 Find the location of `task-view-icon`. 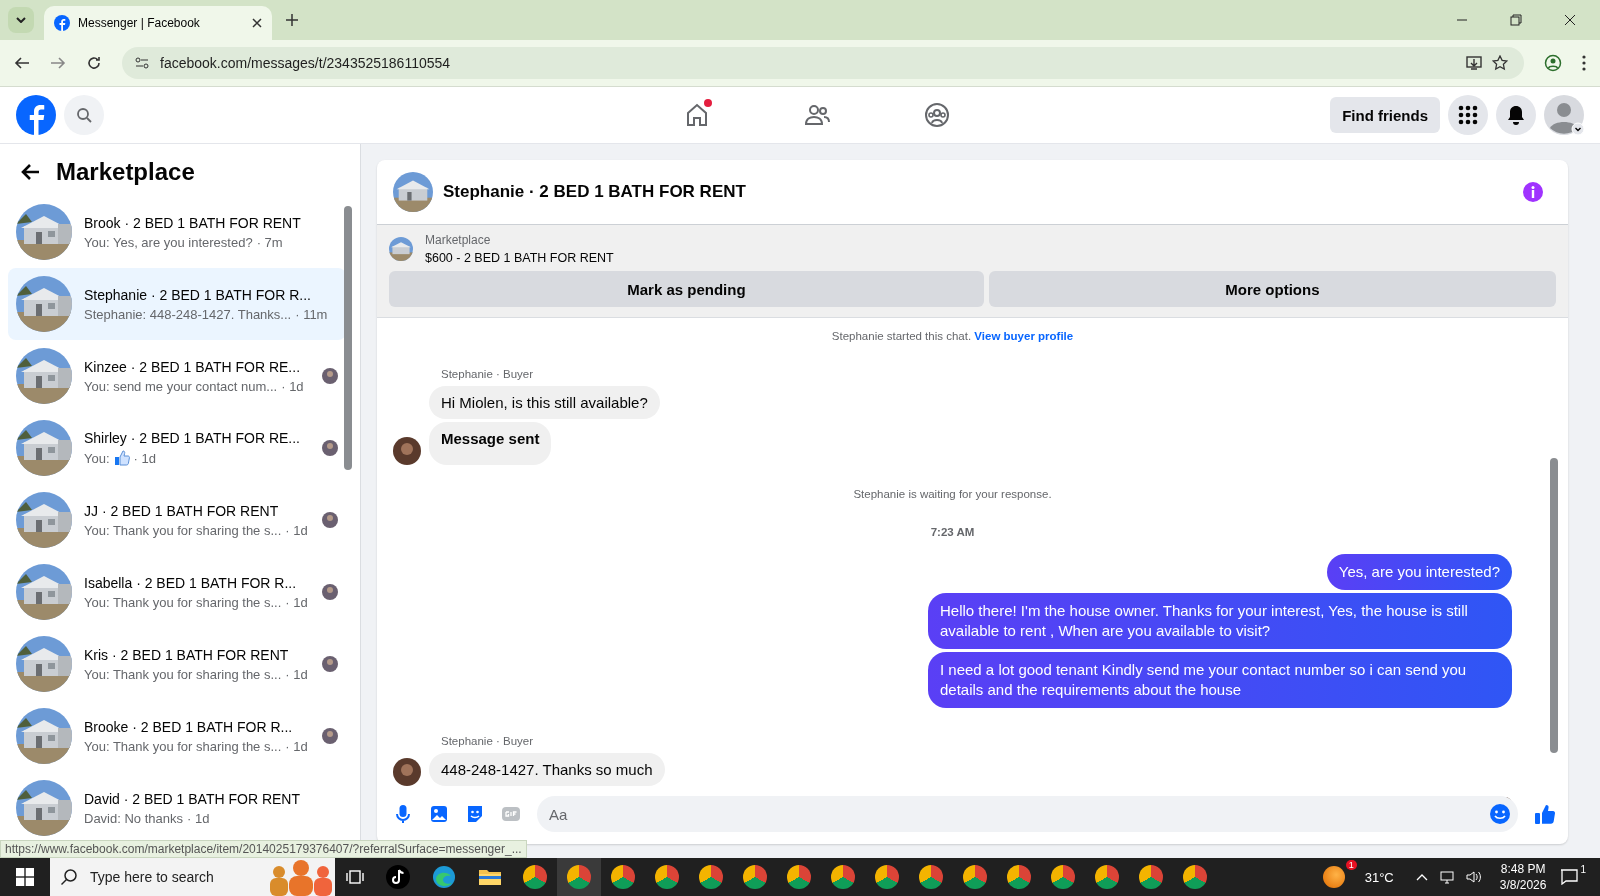

task-view-icon is located at coordinates (355, 877).